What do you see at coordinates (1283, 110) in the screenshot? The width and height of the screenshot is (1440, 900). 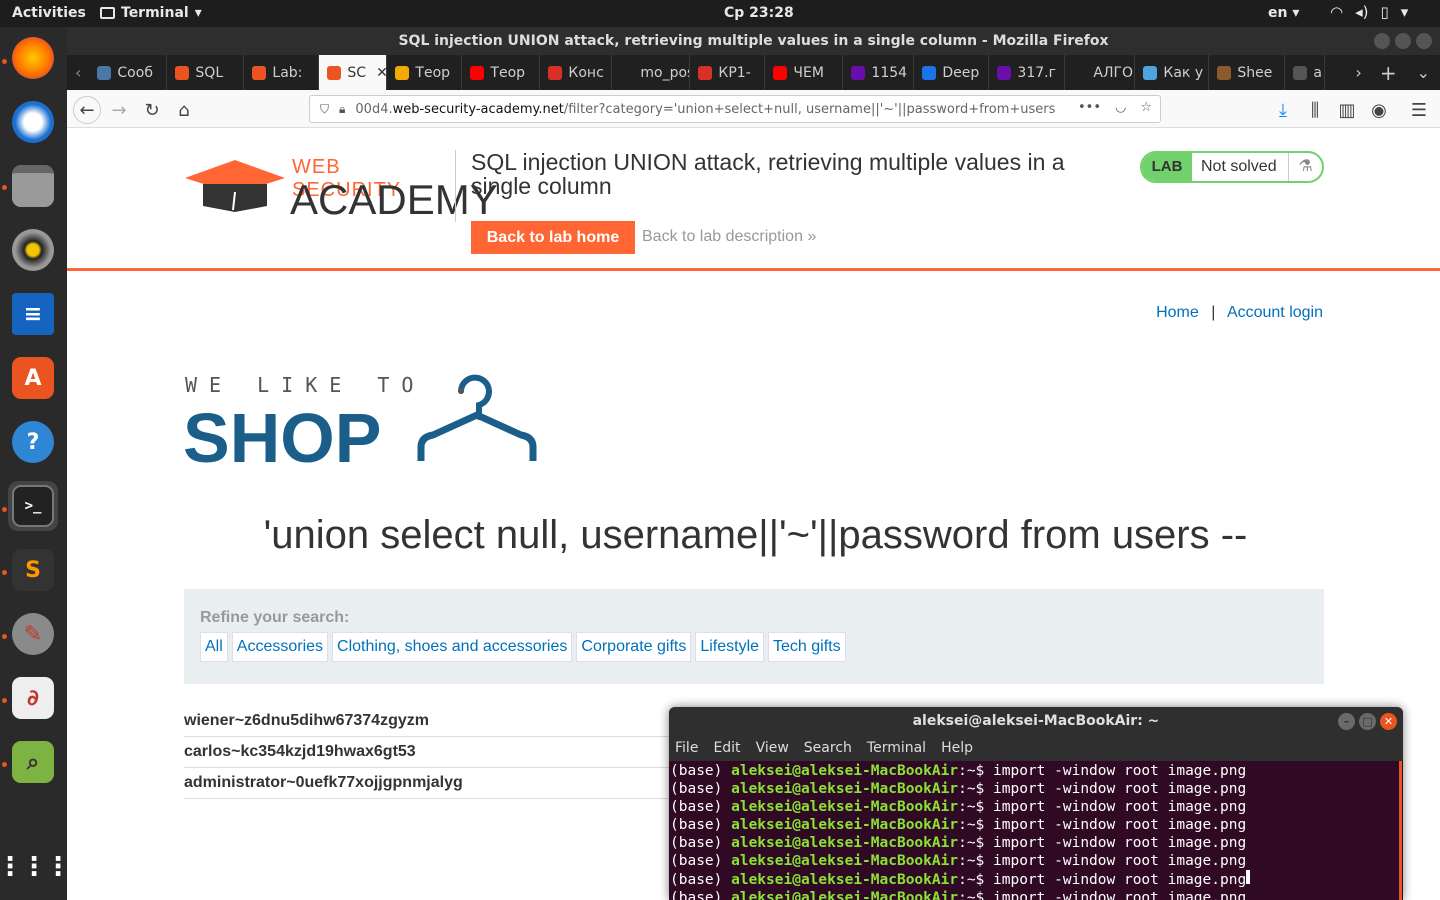 I see `download-icon: ⤓` at bounding box center [1283, 110].